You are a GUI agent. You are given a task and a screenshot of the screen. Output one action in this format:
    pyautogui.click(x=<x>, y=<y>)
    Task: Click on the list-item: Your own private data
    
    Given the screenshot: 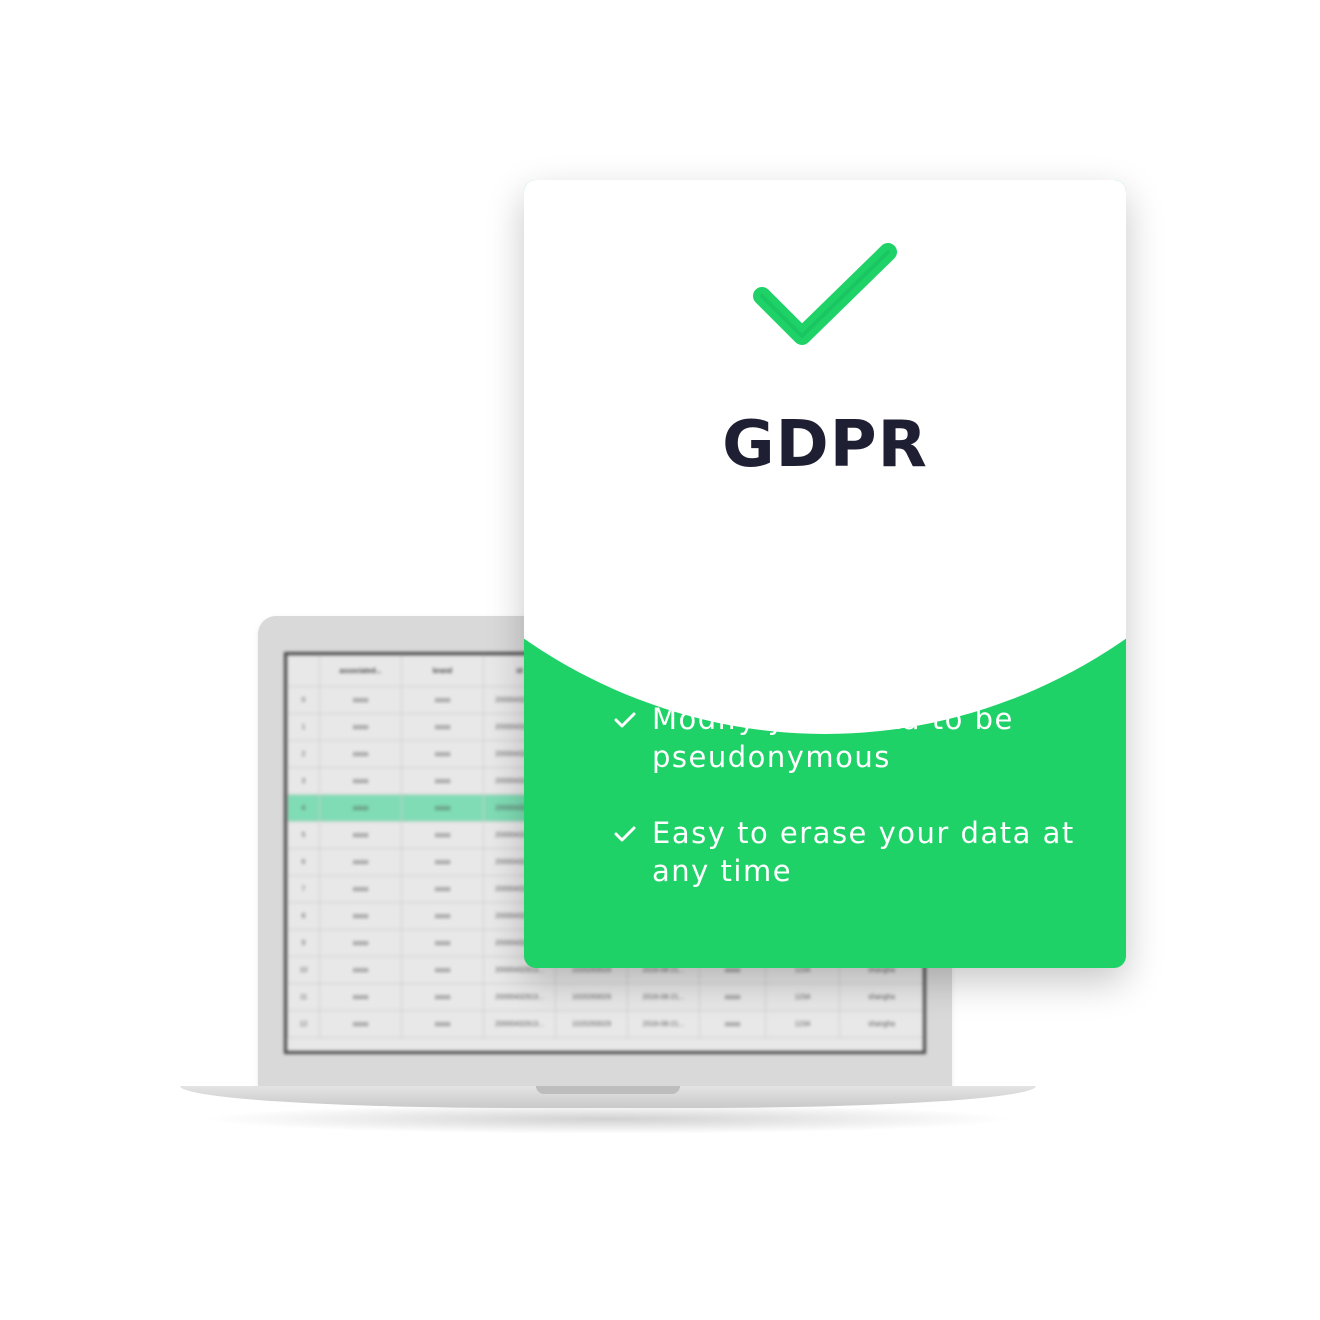 What is the action you would take?
    pyautogui.click(x=852, y=643)
    